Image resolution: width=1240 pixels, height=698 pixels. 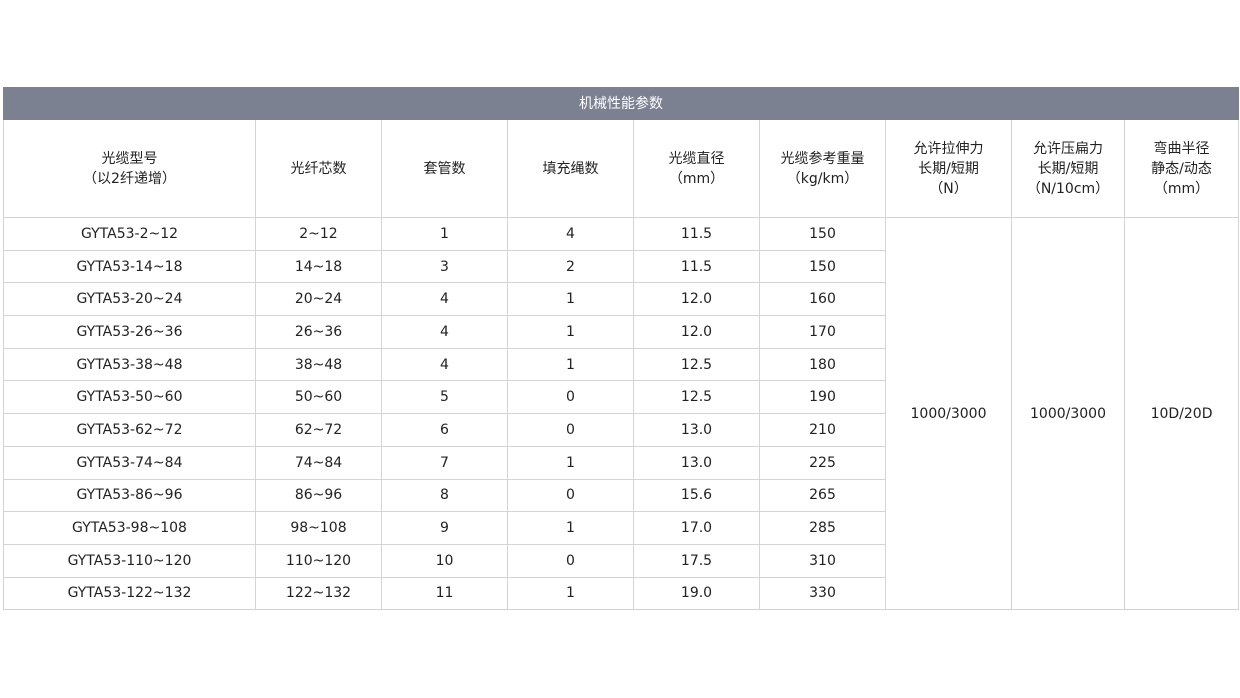 What do you see at coordinates (129, 332) in the screenshot?
I see `cell-cable-model: GYTA53-26~36` at bounding box center [129, 332].